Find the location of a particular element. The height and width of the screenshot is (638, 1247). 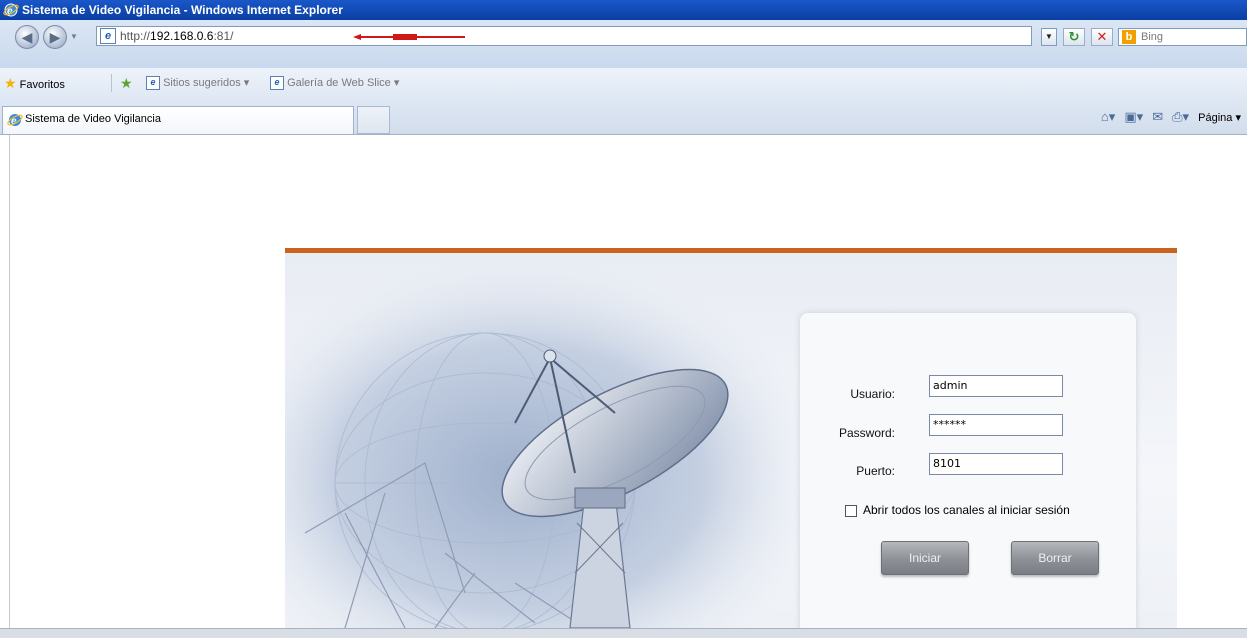

print-icon: ⎙▾ is located at coordinates (1180, 116).